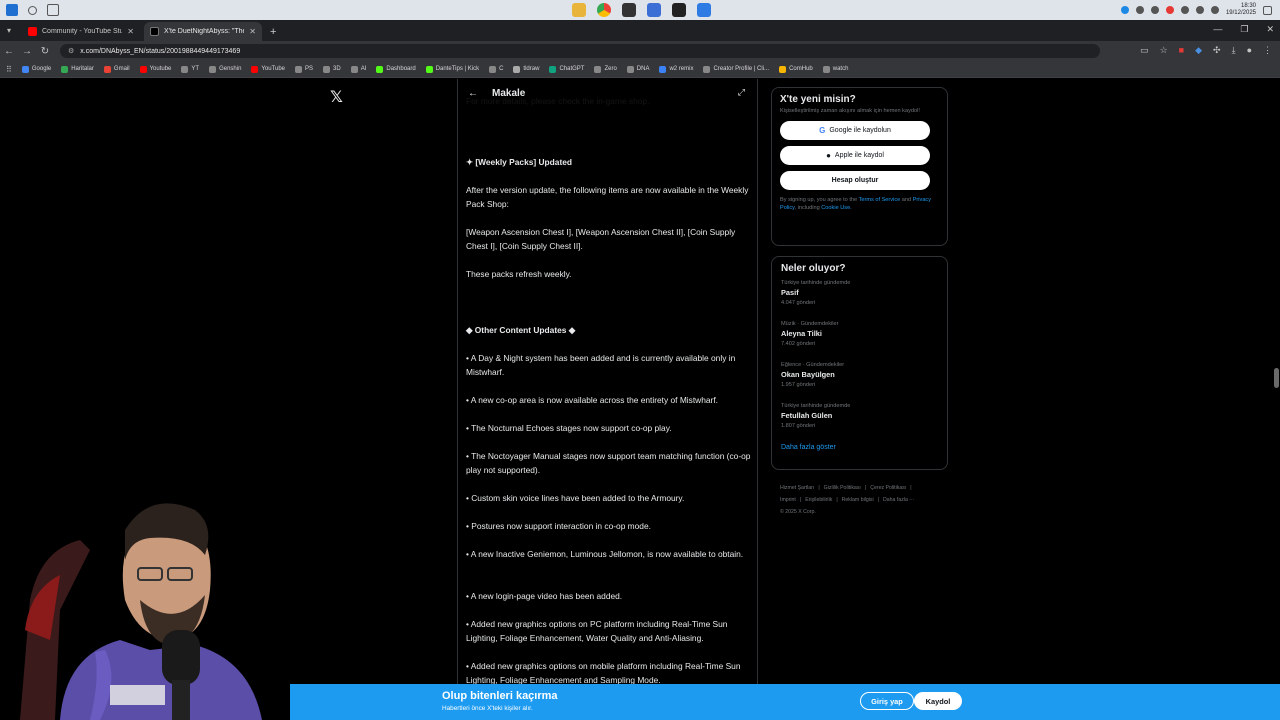 The height and width of the screenshot is (720, 1280). I want to click on bookmark-item: Zero, so click(605, 69).